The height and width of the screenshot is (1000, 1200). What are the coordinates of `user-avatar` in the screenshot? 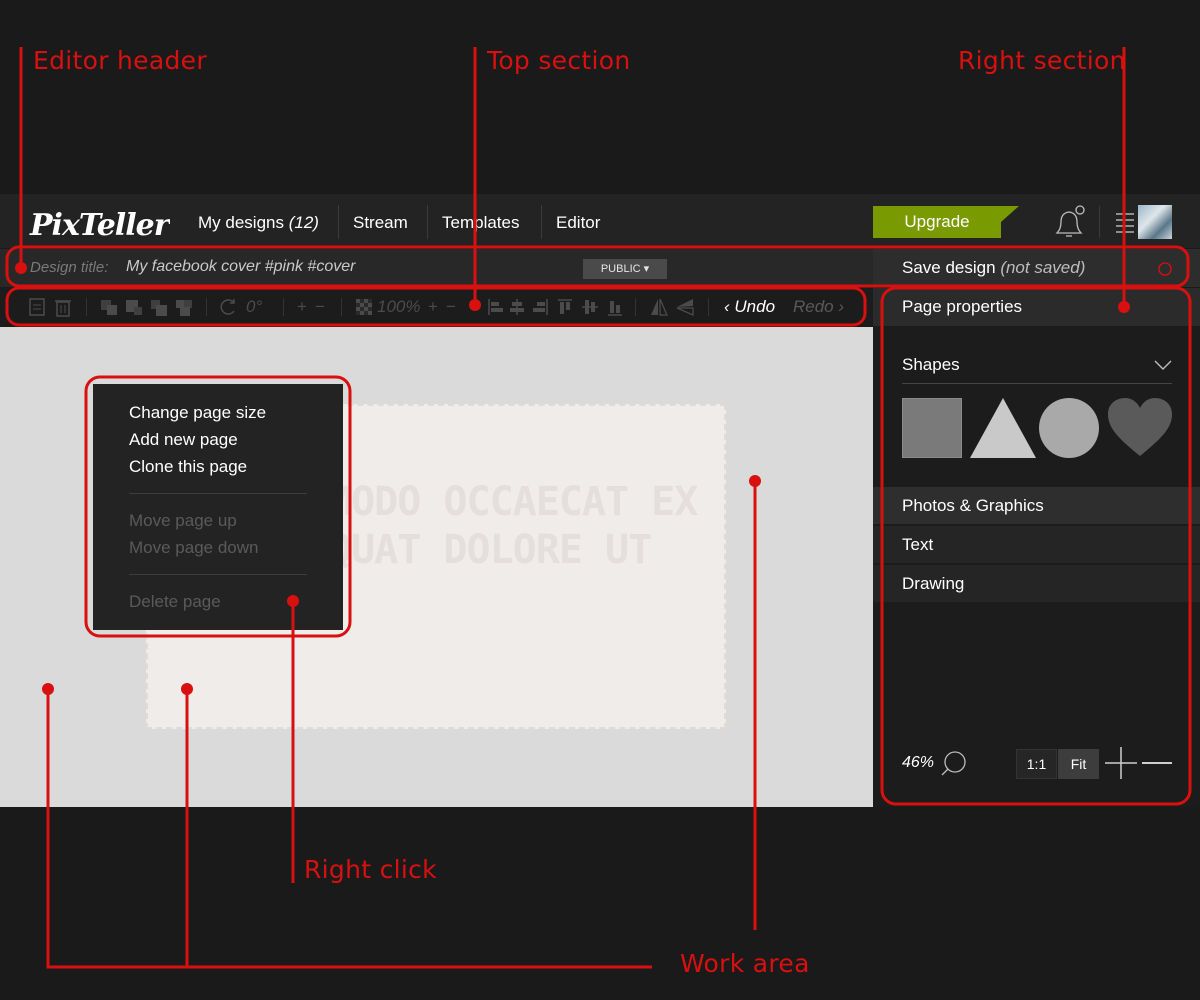 It's located at (1155, 222).